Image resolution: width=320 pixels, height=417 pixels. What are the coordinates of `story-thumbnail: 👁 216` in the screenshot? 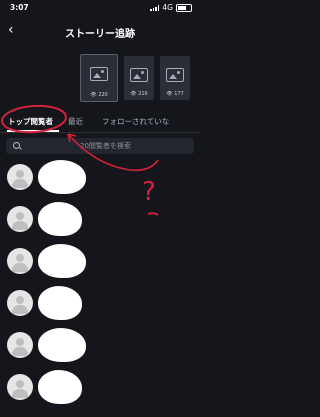 It's located at (139, 78).